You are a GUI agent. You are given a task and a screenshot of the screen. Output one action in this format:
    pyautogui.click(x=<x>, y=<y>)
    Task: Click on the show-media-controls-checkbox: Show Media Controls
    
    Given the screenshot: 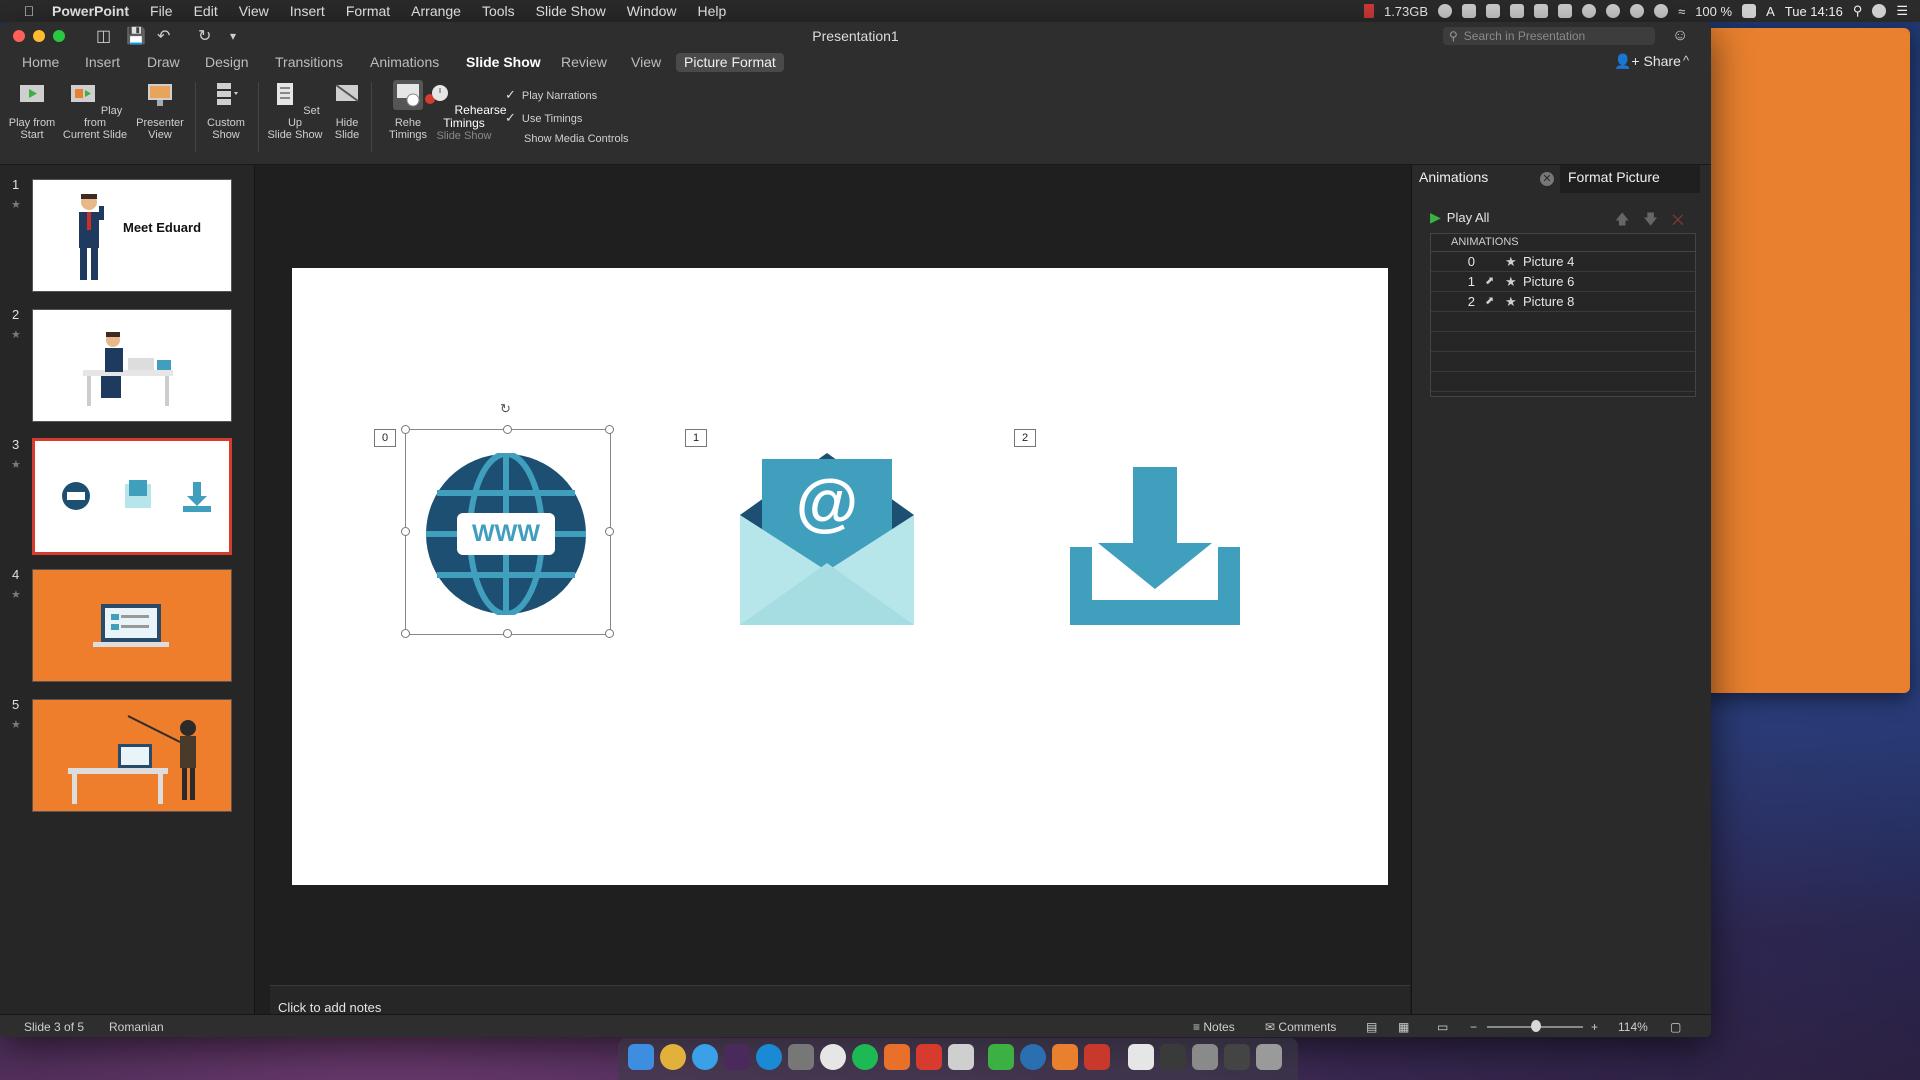 What is the action you would take?
    pyautogui.click(x=576, y=139)
    